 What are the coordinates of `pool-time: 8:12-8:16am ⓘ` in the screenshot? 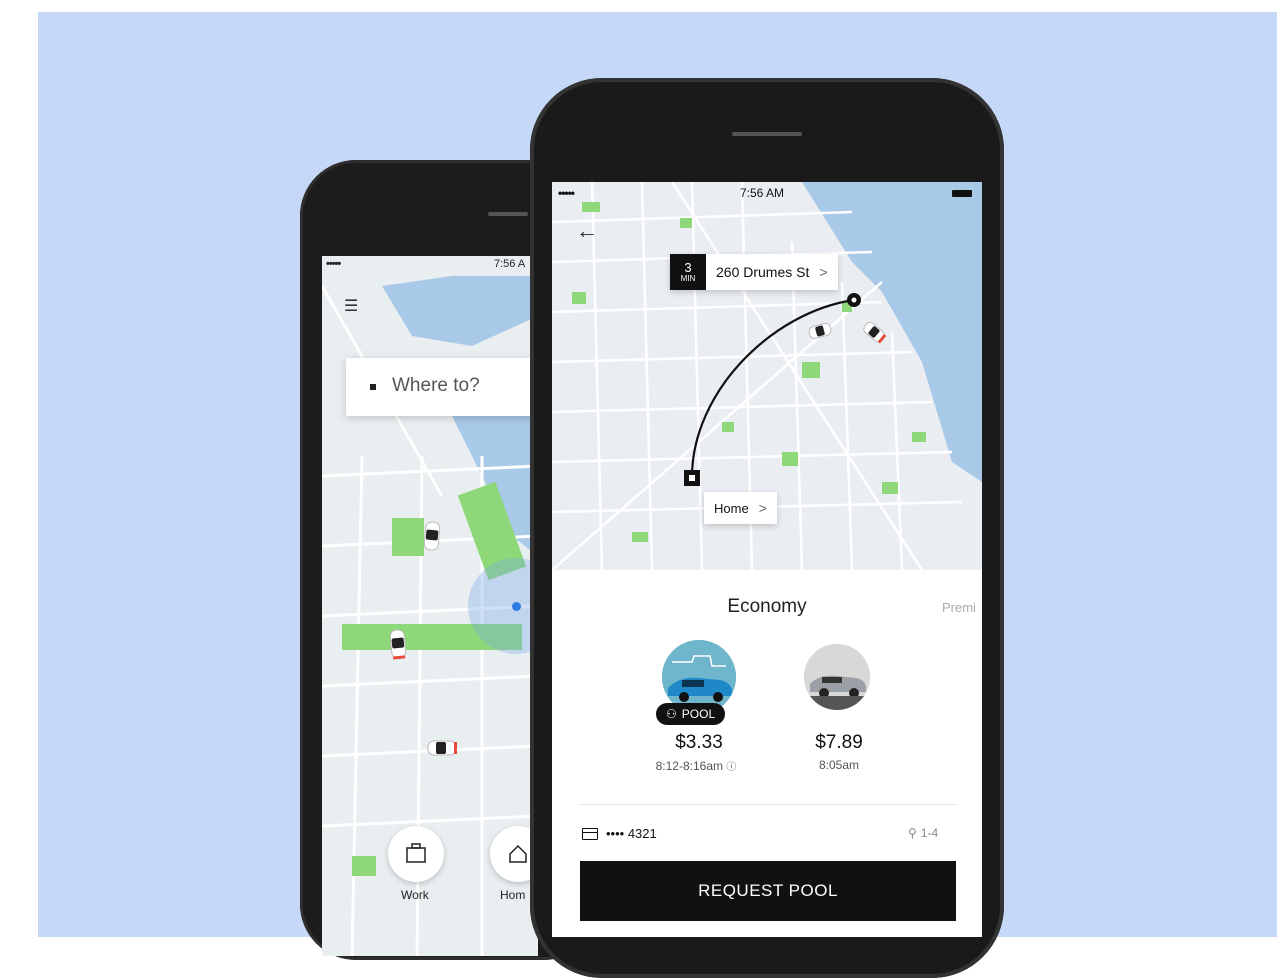 It's located at (696, 765).